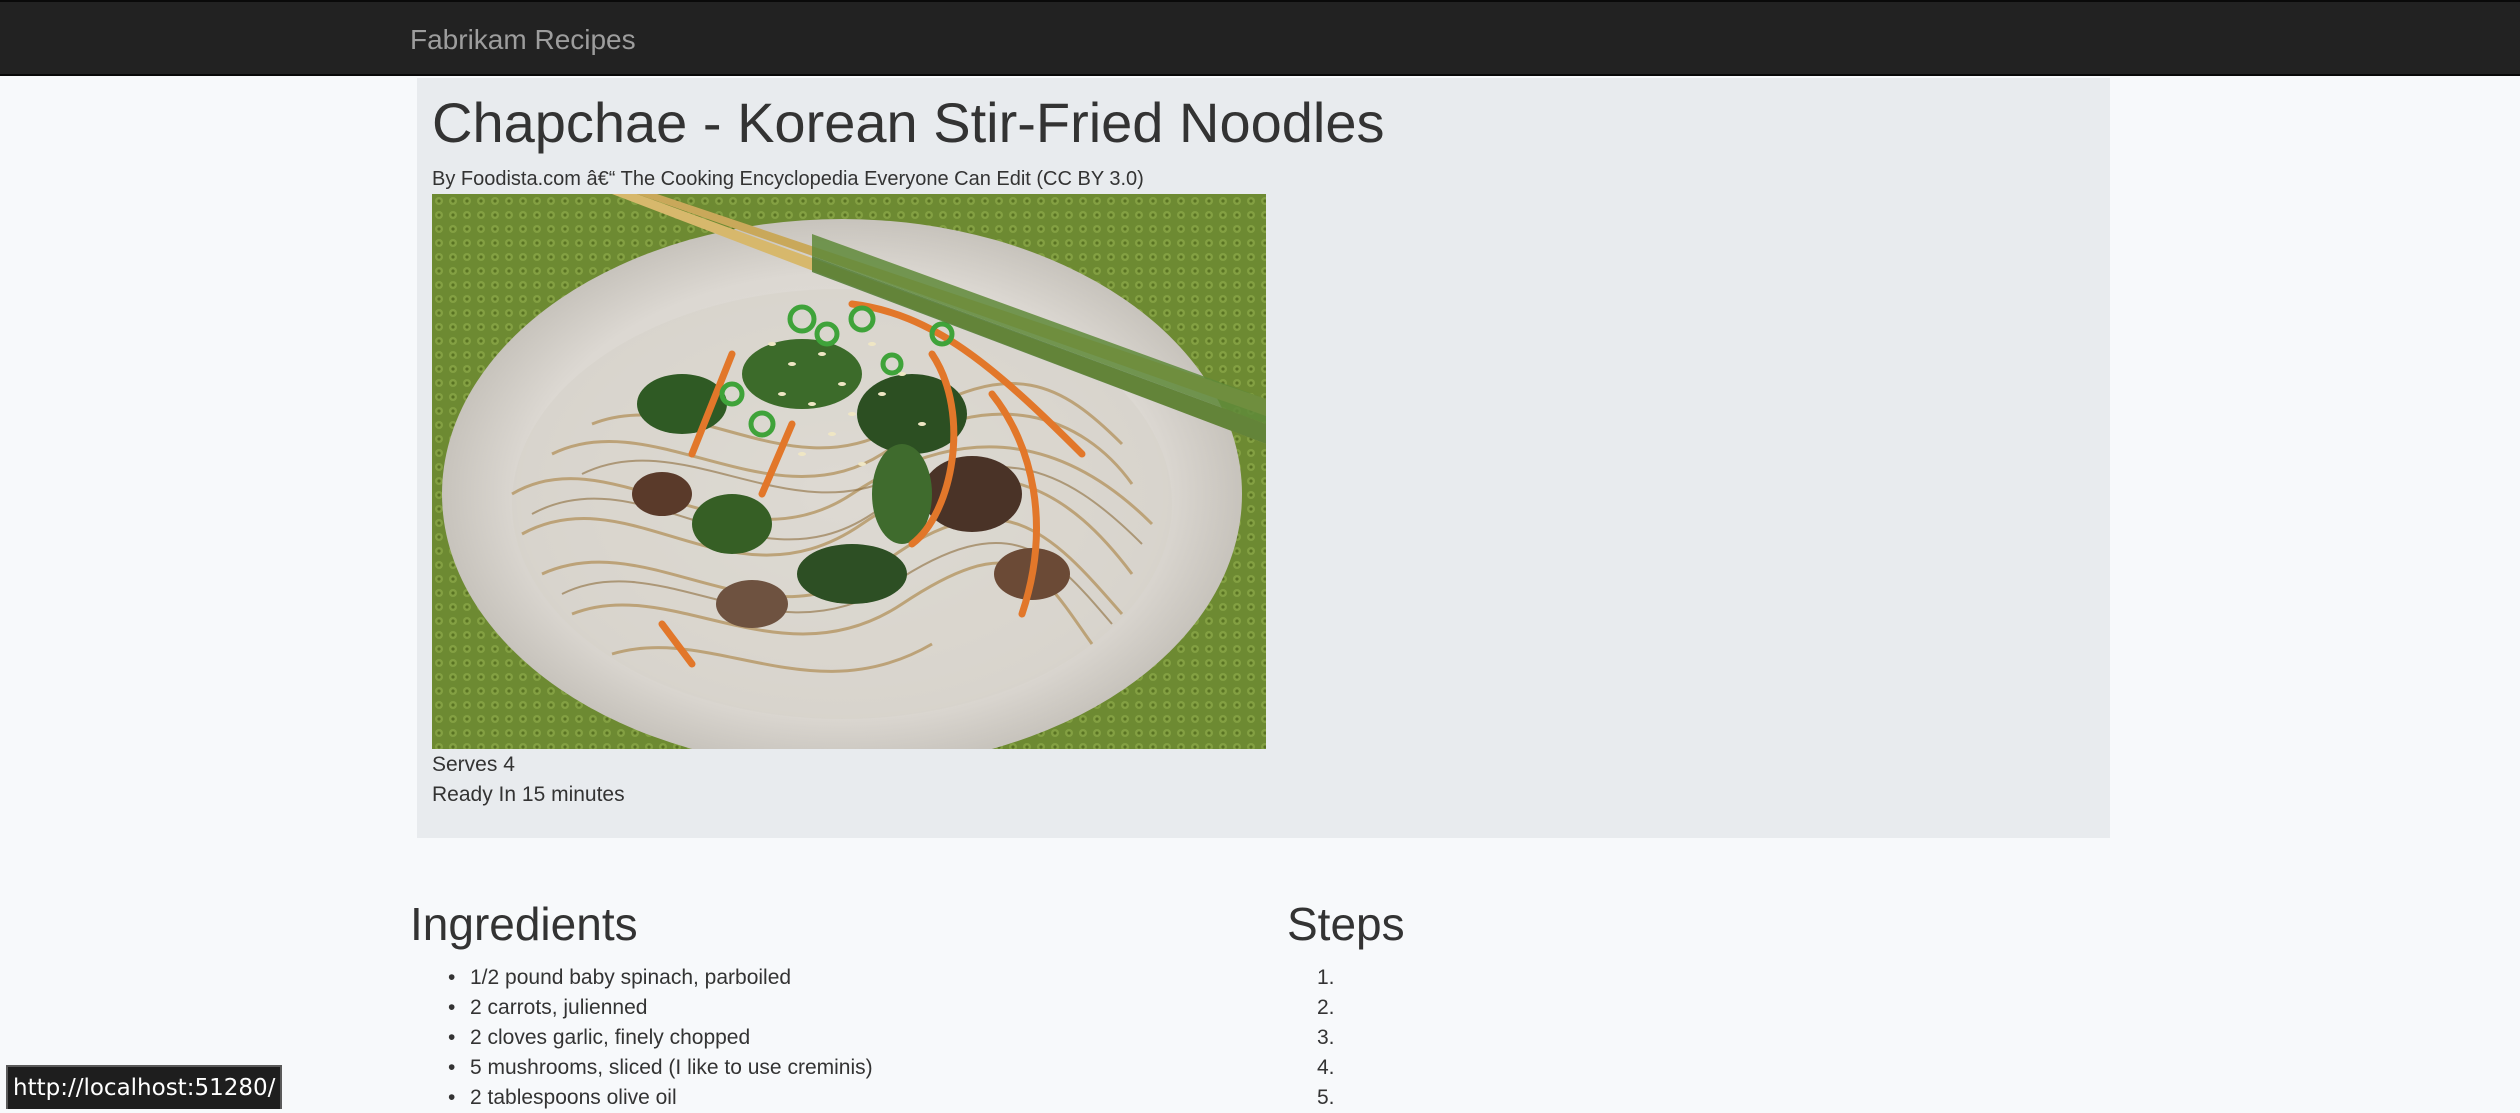 Image resolution: width=2520 pixels, height=1113 pixels. What do you see at coordinates (1326, 977) in the screenshot?
I see `step-item: 1.` at bounding box center [1326, 977].